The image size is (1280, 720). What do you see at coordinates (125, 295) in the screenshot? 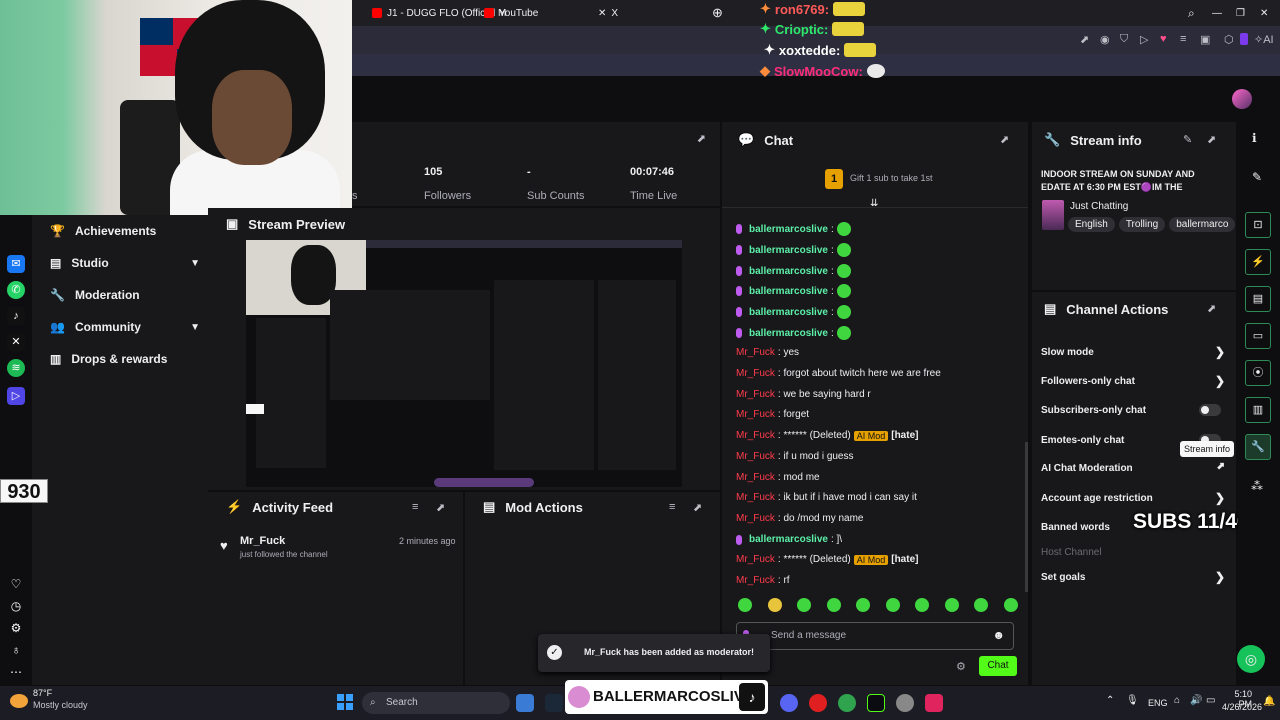
I see `nav-item-moderation: 🔧 Moderation` at bounding box center [125, 295].